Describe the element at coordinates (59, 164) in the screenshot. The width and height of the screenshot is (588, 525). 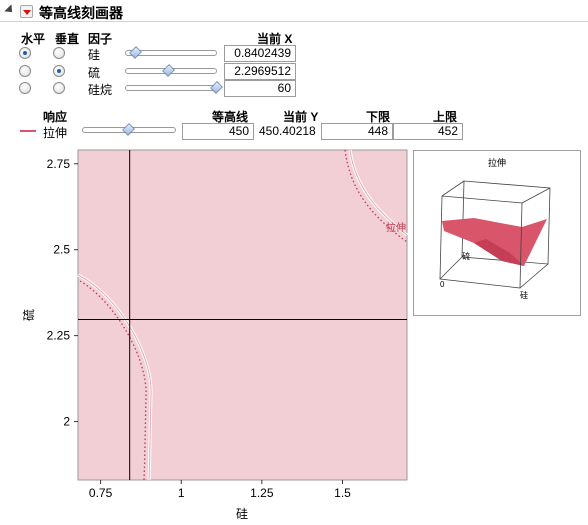
I see `y-tick-label: 2.75` at that location.